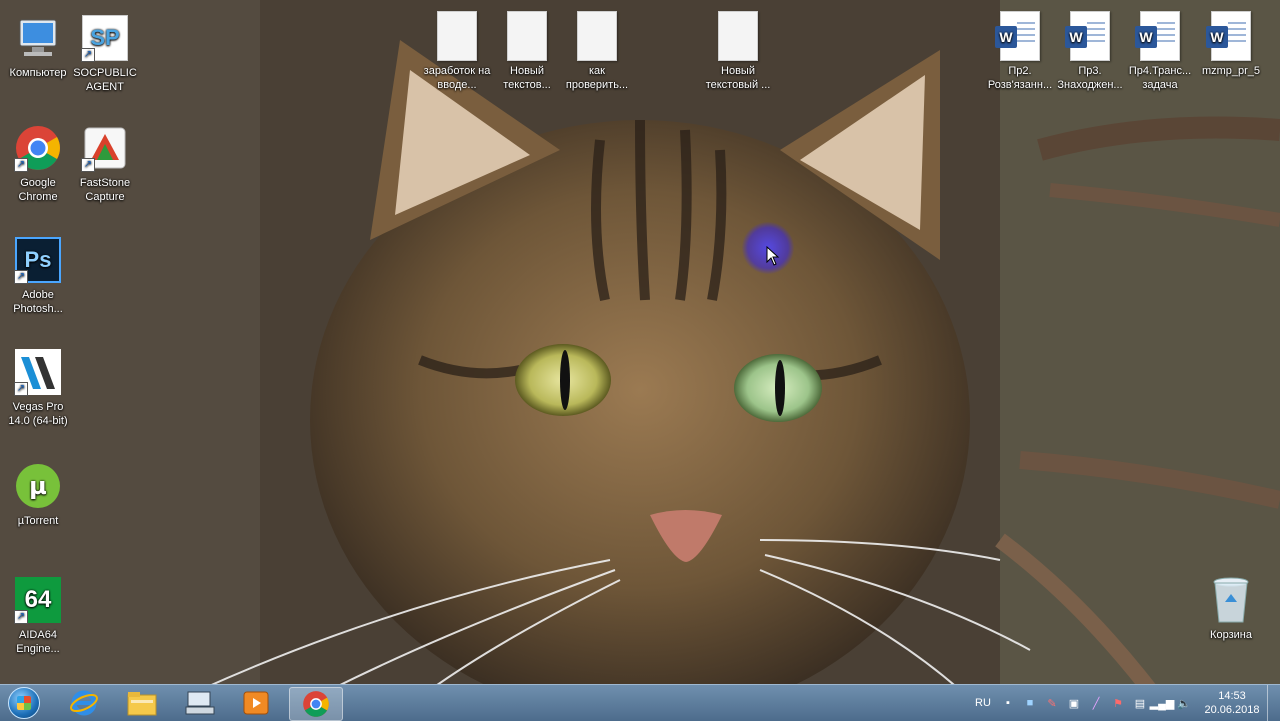 The image size is (1280, 721). I want to click on utorrent-icon: µ, so click(38, 486).